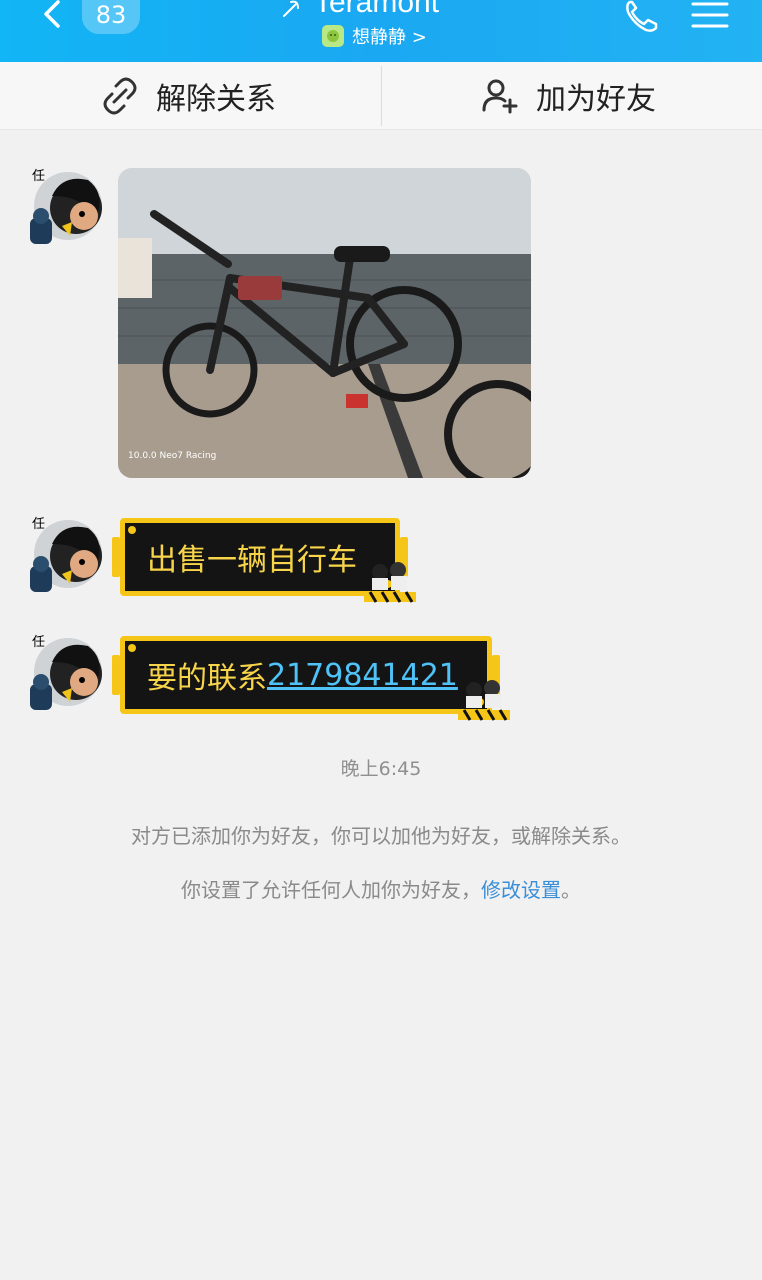 The height and width of the screenshot is (1280, 762). I want to click on chat-title: Teramont, so click(390, 11).